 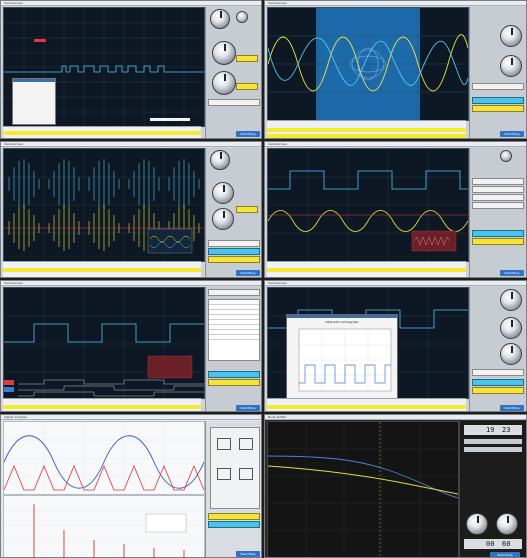 I want to click on channel2-row, so click(x=366, y=136).